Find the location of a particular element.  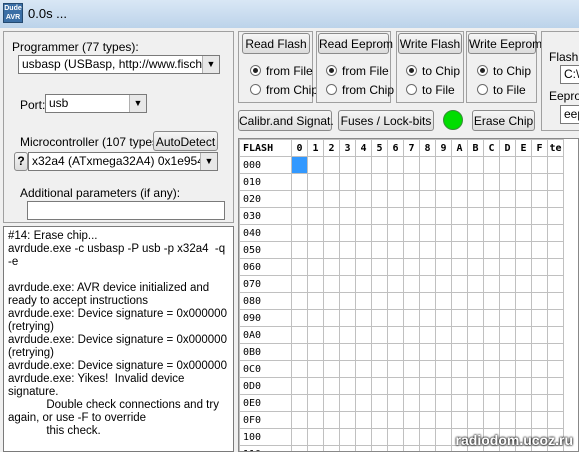

additional-params-input is located at coordinates (126, 210).